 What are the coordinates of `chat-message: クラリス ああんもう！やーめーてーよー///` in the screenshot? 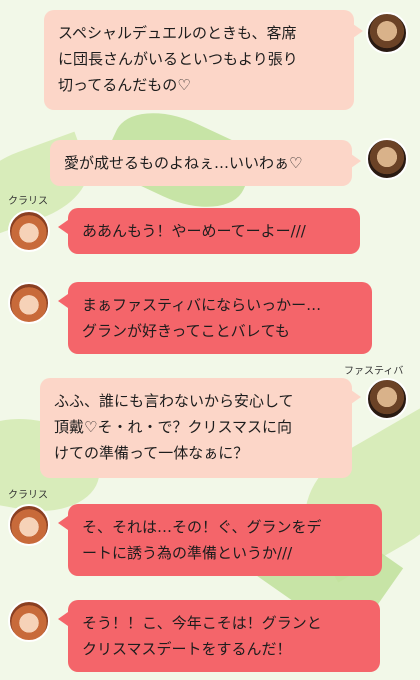 It's located at (210, 227).